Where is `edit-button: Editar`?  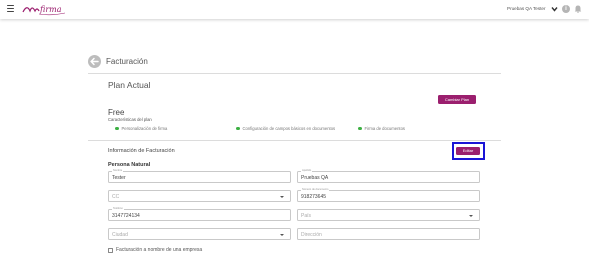 edit-button: Editar is located at coordinates (468, 151).